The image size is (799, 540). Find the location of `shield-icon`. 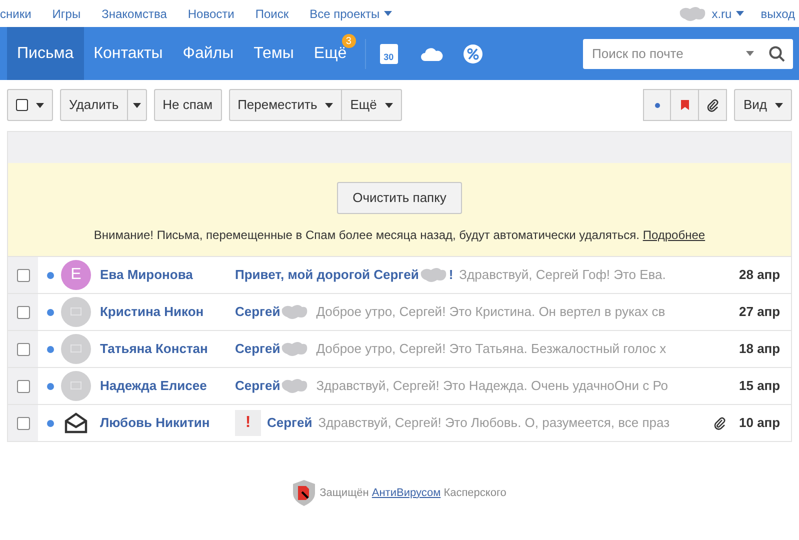

shield-icon is located at coordinates (303, 493).